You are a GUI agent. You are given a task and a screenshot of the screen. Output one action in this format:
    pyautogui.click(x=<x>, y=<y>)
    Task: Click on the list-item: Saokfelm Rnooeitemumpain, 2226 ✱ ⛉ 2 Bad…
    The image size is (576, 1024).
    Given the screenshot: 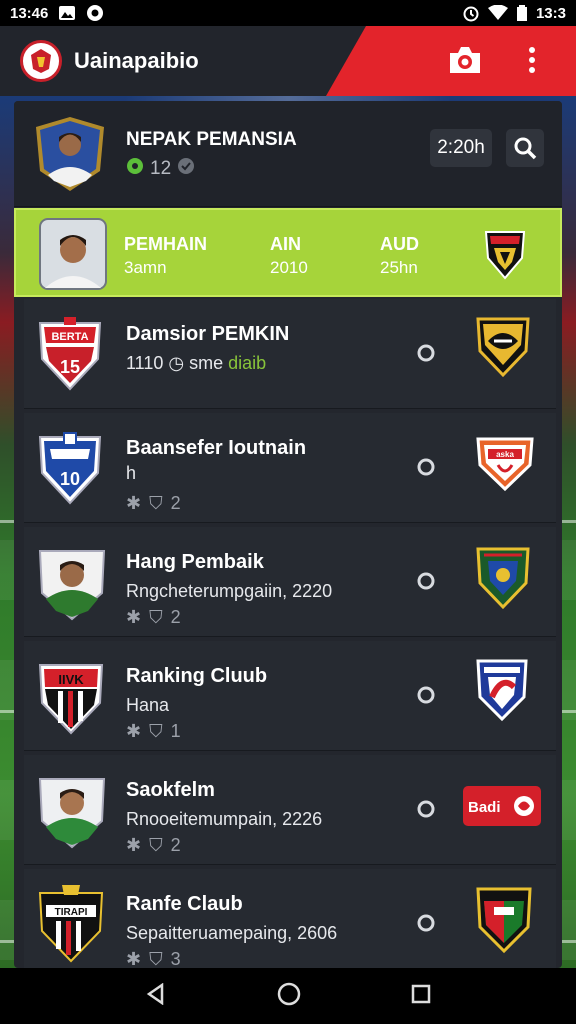 What is the action you would take?
    pyautogui.click(x=290, y=810)
    